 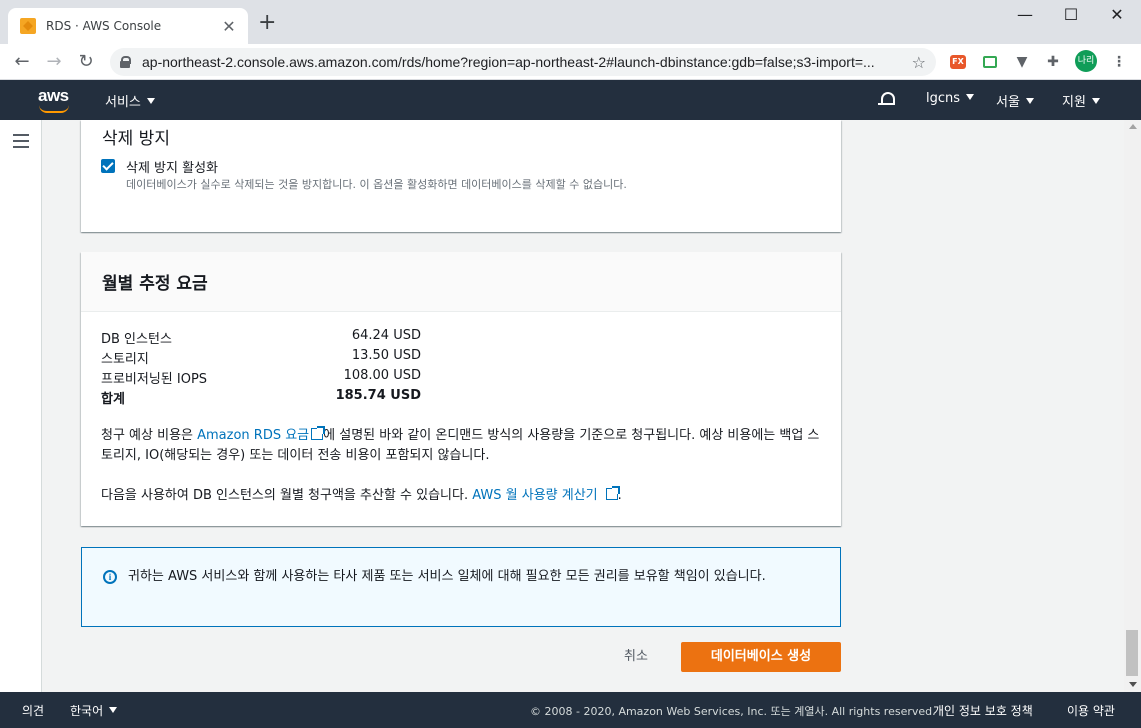 What do you see at coordinates (149, 435) in the screenshot?
I see `pricing-note-before: 청구 예상 비용은` at bounding box center [149, 435].